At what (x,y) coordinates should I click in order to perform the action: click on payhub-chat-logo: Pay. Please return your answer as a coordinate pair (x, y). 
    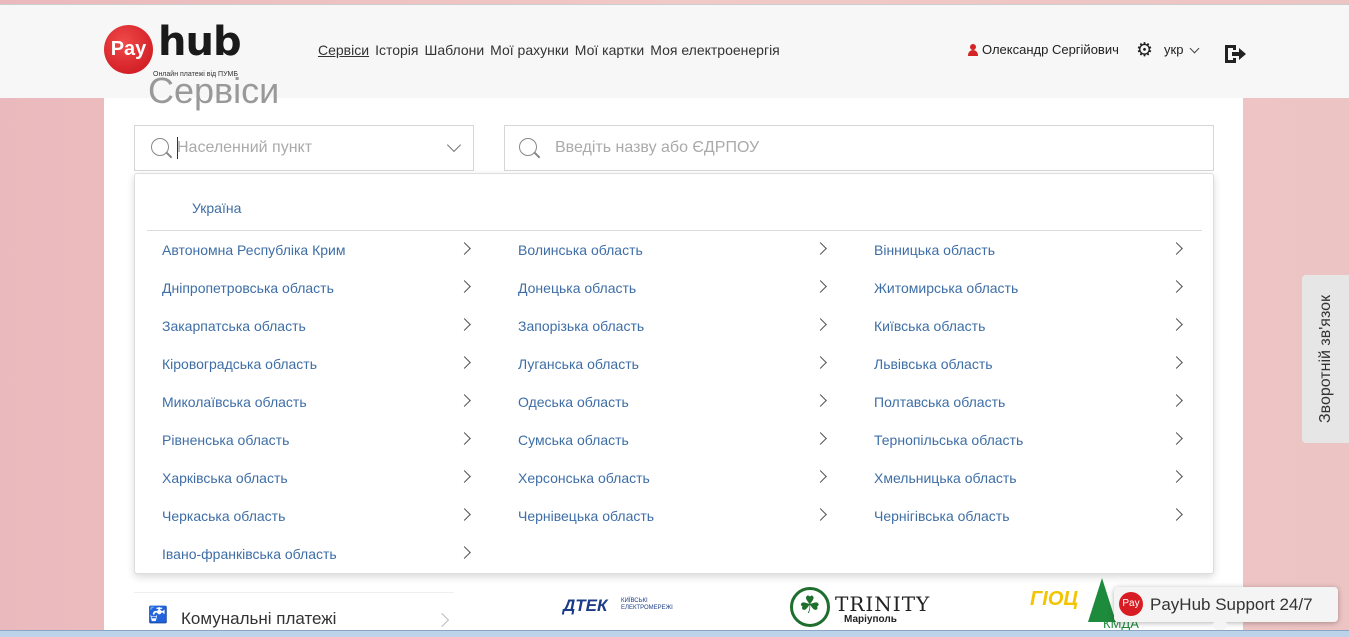
    Looking at the image, I should click on (1131, 604).